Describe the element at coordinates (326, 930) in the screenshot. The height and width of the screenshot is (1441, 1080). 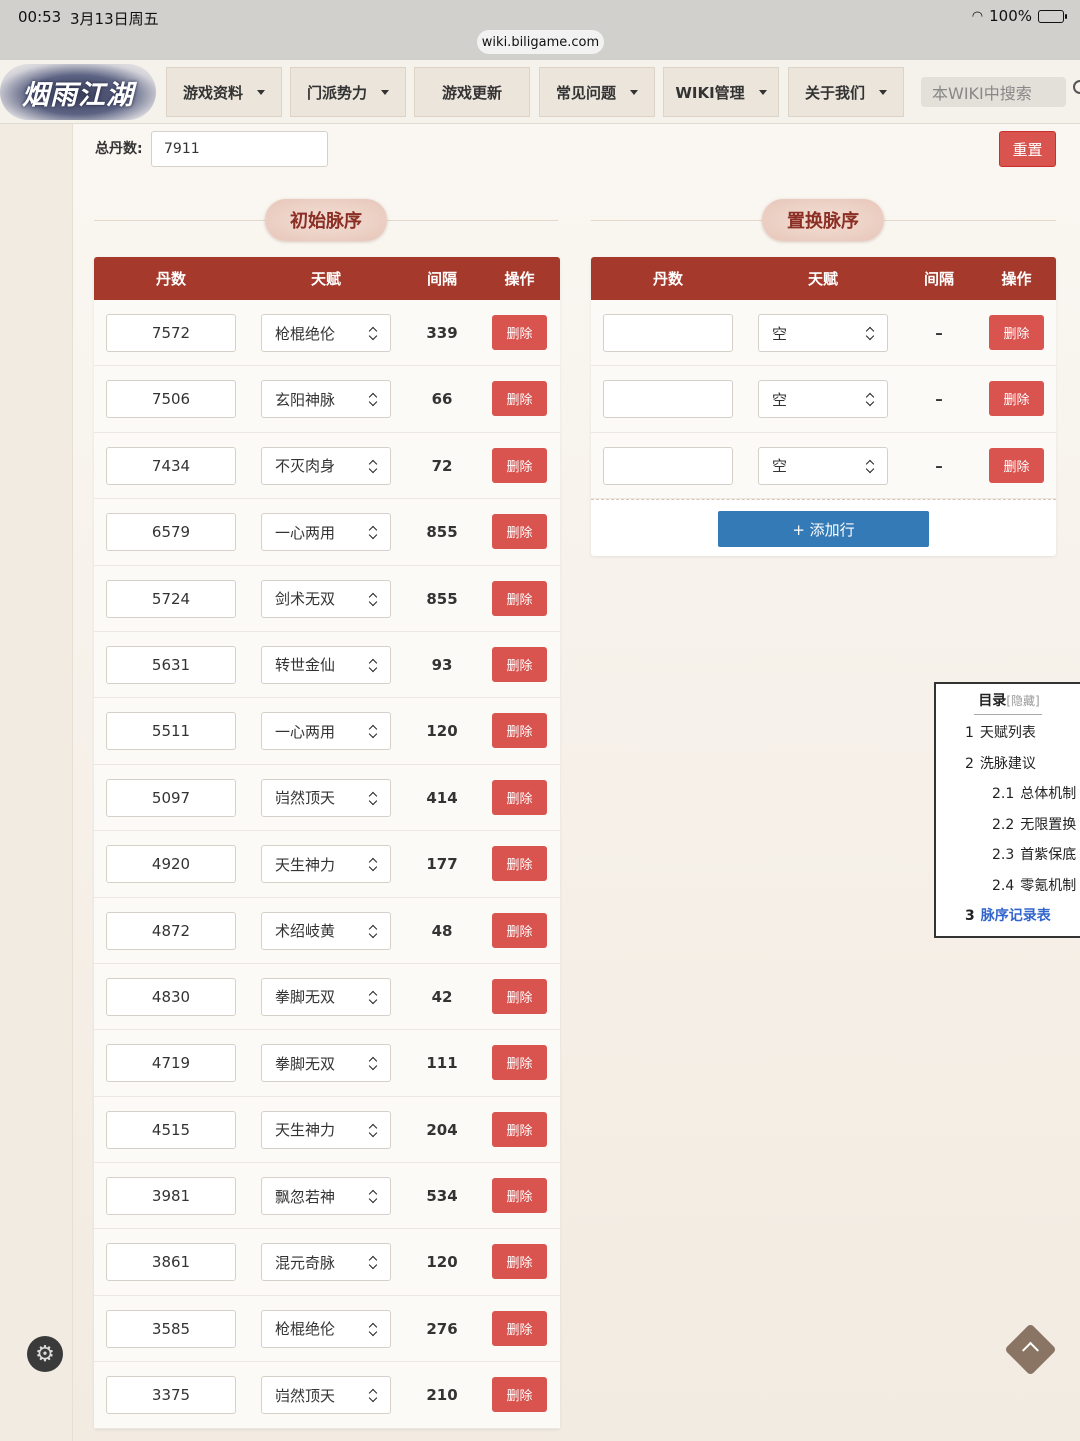
I see `talent-select: 术绍岐黄` at that location.